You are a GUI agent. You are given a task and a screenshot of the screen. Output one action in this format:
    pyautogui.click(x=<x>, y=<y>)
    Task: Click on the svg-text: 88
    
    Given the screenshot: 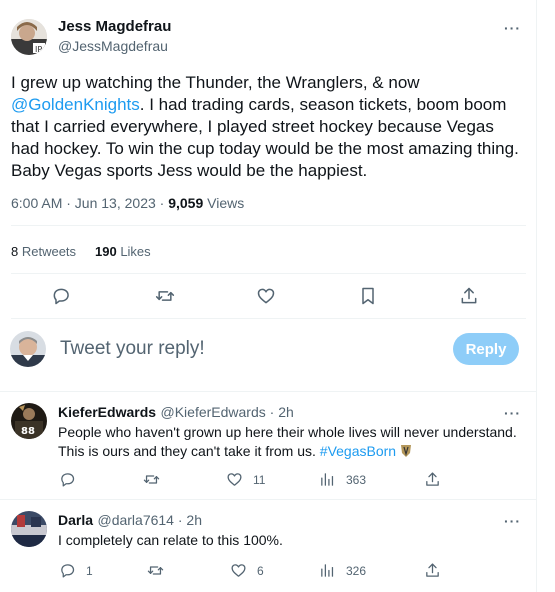 What is the action you would take?
    pyautogui.click(x=28, y=431)
    